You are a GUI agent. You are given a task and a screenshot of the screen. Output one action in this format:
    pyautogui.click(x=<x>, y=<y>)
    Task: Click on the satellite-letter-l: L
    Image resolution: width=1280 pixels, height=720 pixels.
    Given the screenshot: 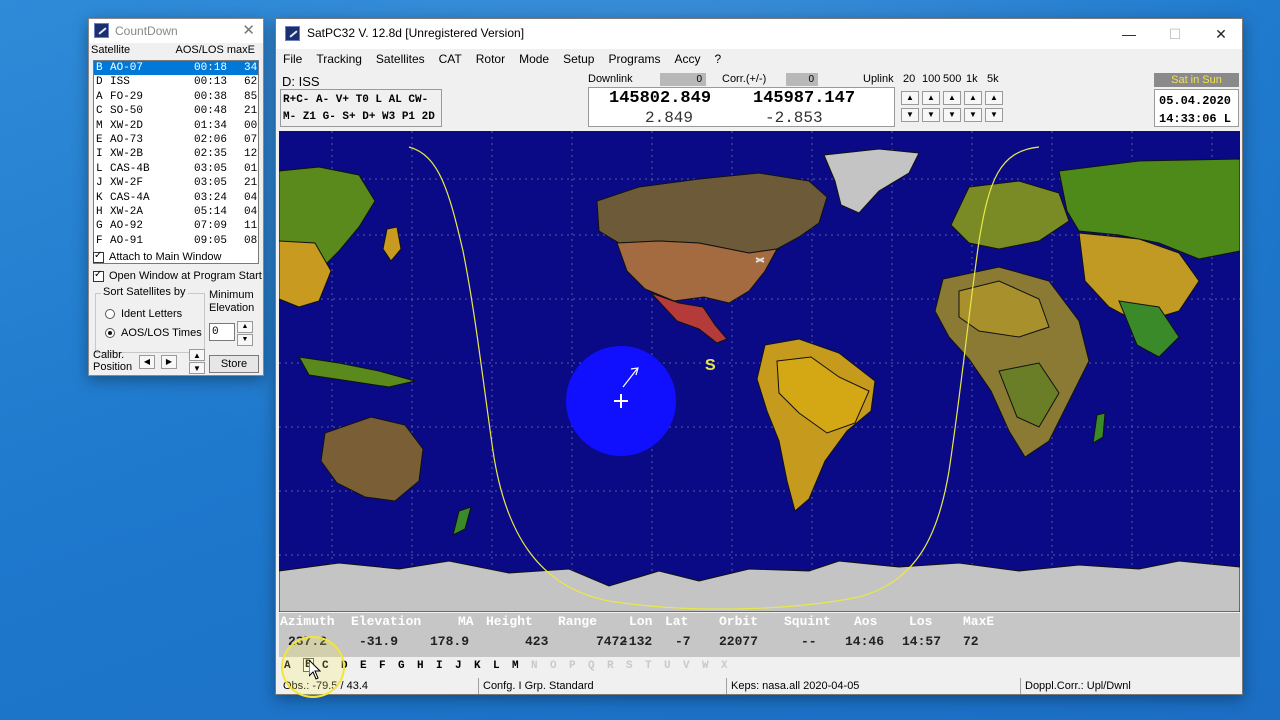 What is the action you would take?
    pyautogui.click(x=496, y=666)
    